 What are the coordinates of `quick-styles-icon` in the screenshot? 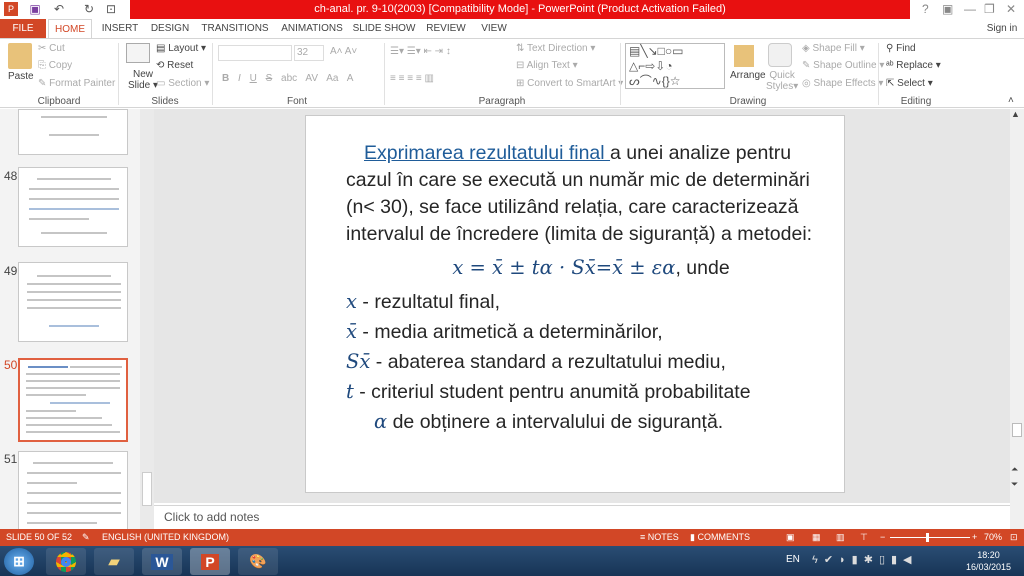 It's located at (780, 55).